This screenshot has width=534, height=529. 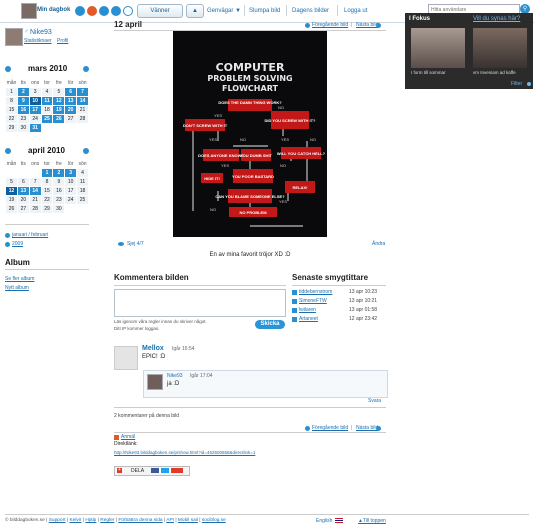 I want to click on friends-icon, so click(x=104, y=11).